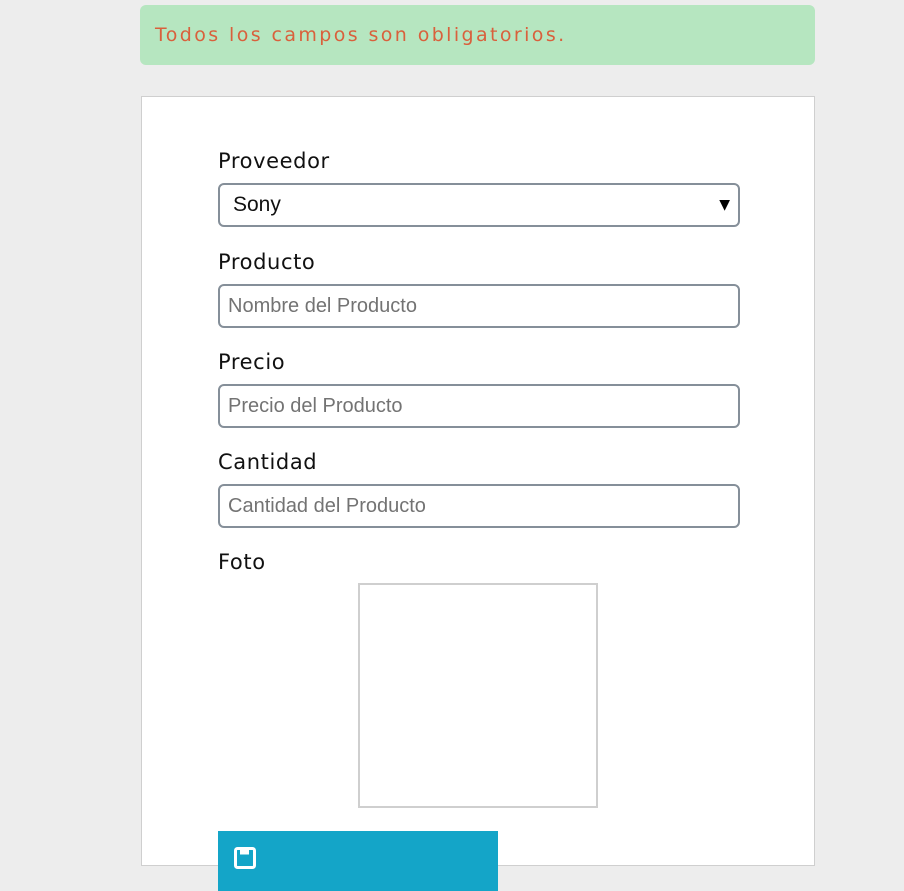 The height and width of the screenshot is (891, 904). I want to click on price-input, so click(479, 406).